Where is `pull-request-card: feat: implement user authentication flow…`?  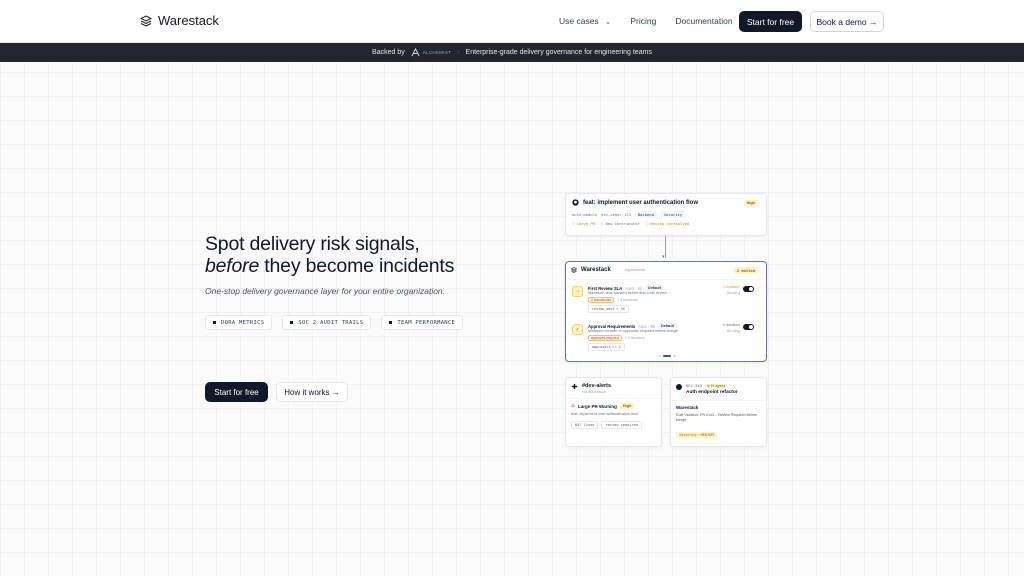 pull-request-card: feat: implement user authentication flow… is located at coordinates (666, 214).